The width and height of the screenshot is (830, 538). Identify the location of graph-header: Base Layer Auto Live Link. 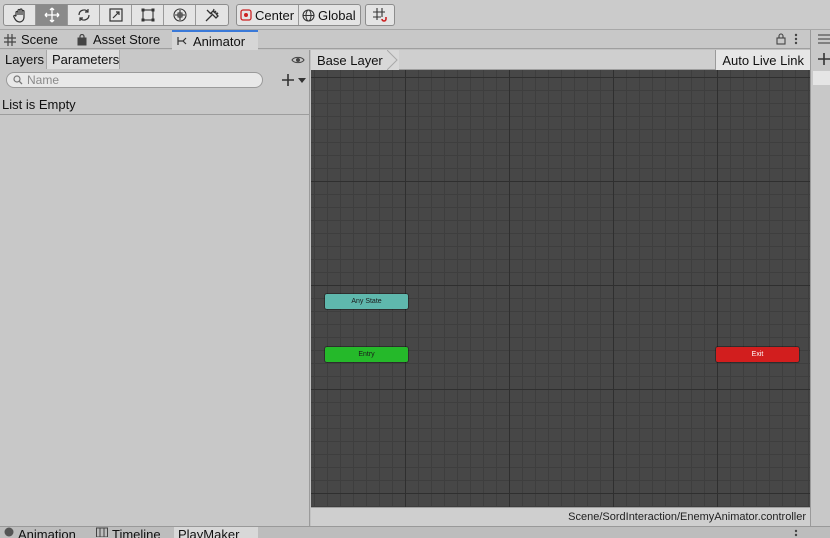
(560, 60).